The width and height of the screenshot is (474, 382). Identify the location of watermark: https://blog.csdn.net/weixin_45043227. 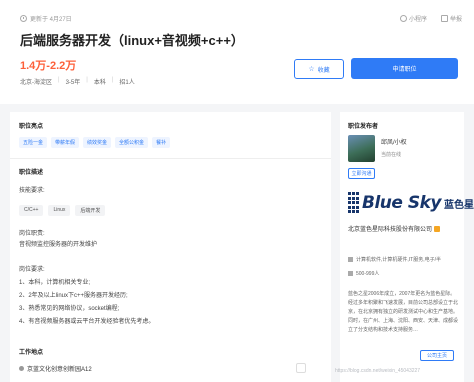
(378, 371).